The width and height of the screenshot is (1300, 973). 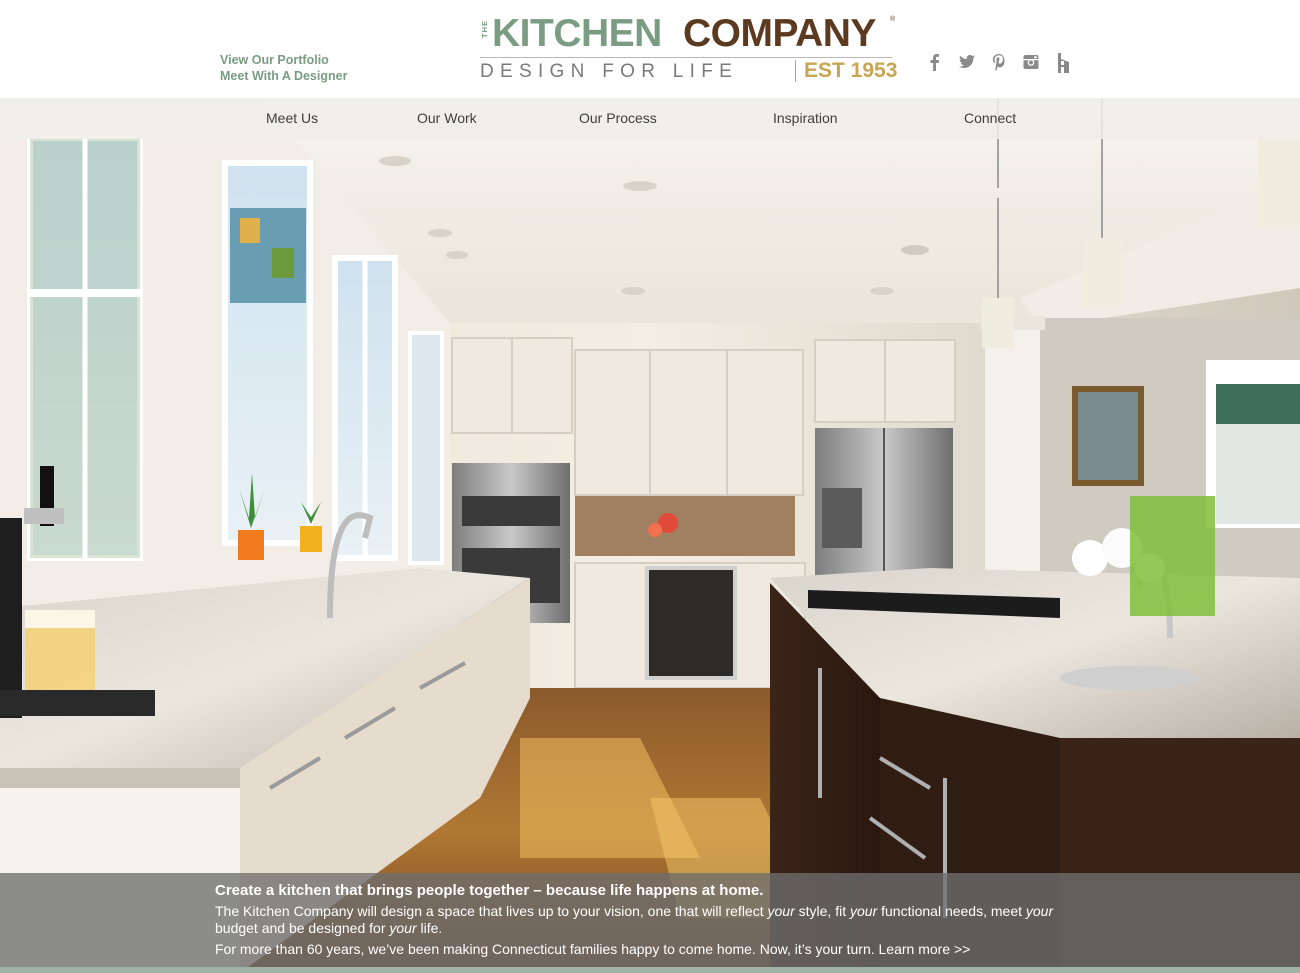 What do you see at coordinates (935, 62) in the screenshot?
I see `facebook-icon` at bounding box center [935, 62].